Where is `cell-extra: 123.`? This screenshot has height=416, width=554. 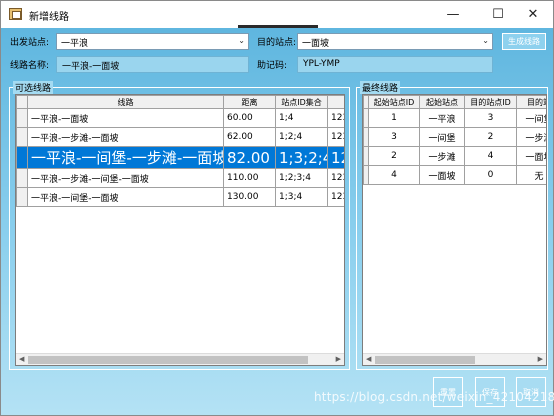 cell-extra: 123. is located at coordinates (335, 157).